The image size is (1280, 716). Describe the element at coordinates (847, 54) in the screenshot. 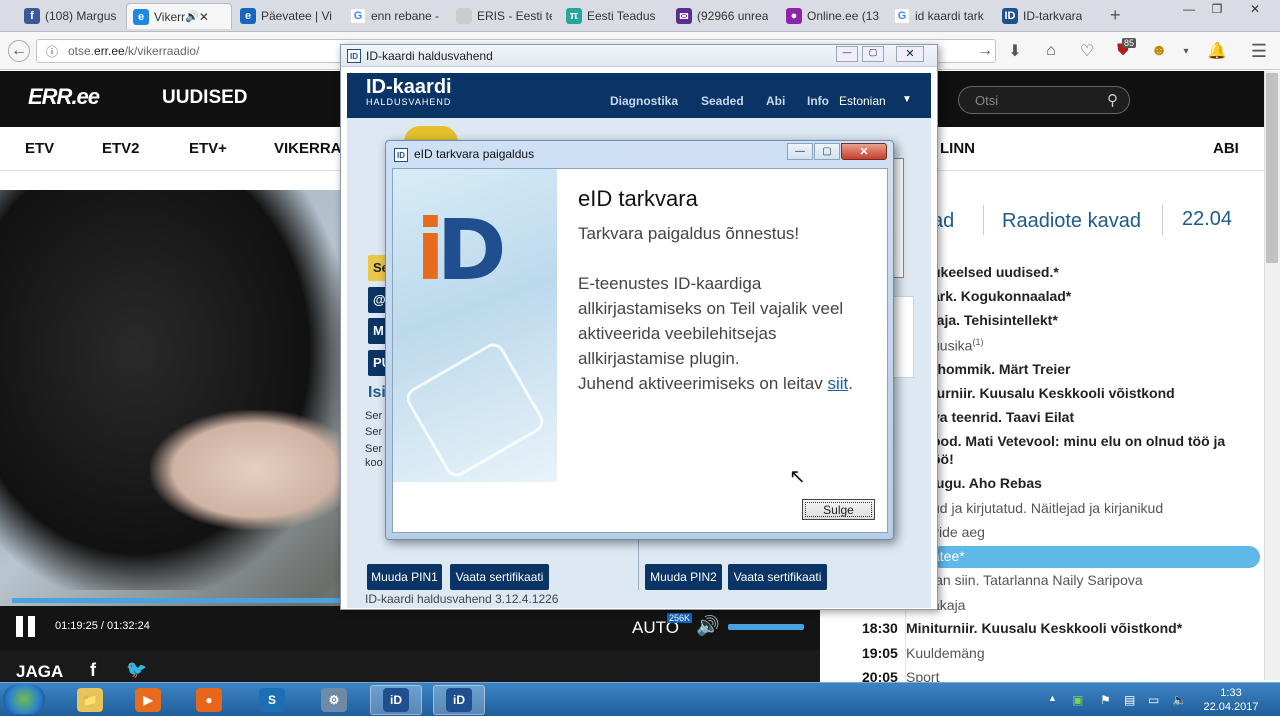

I see `id-minimize-button: —` at that location.